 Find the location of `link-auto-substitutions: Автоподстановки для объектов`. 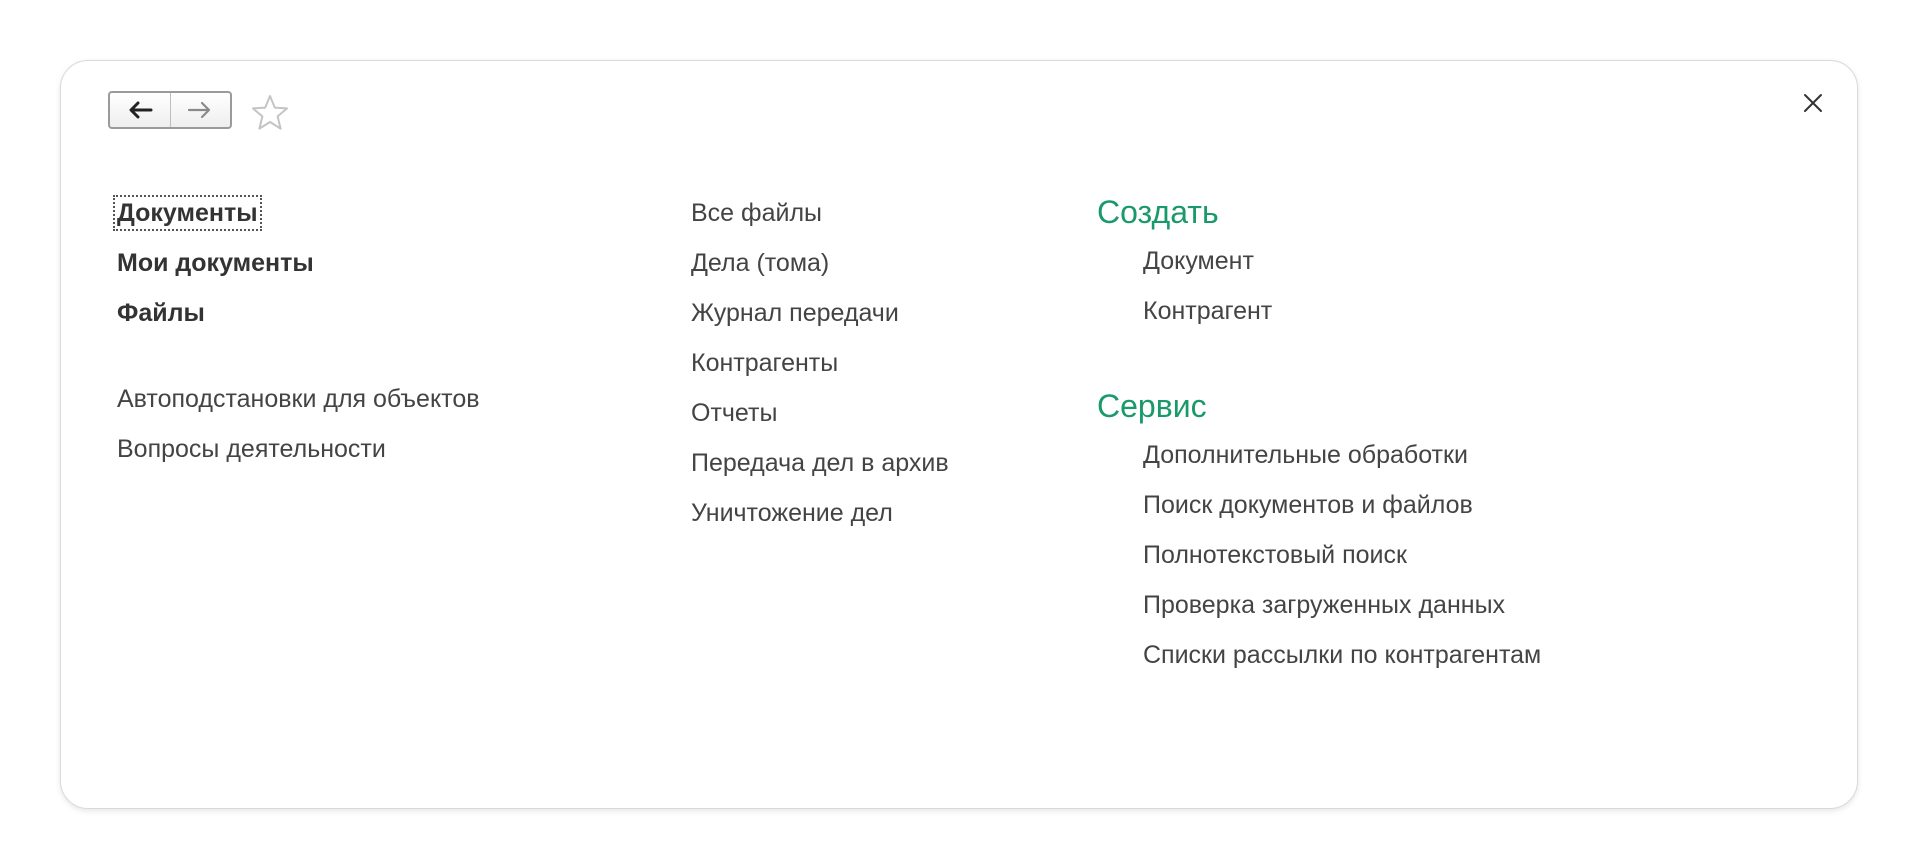

link-auto-substitutions: Автоподстановки для объектов is located at coordinates (298, 399).